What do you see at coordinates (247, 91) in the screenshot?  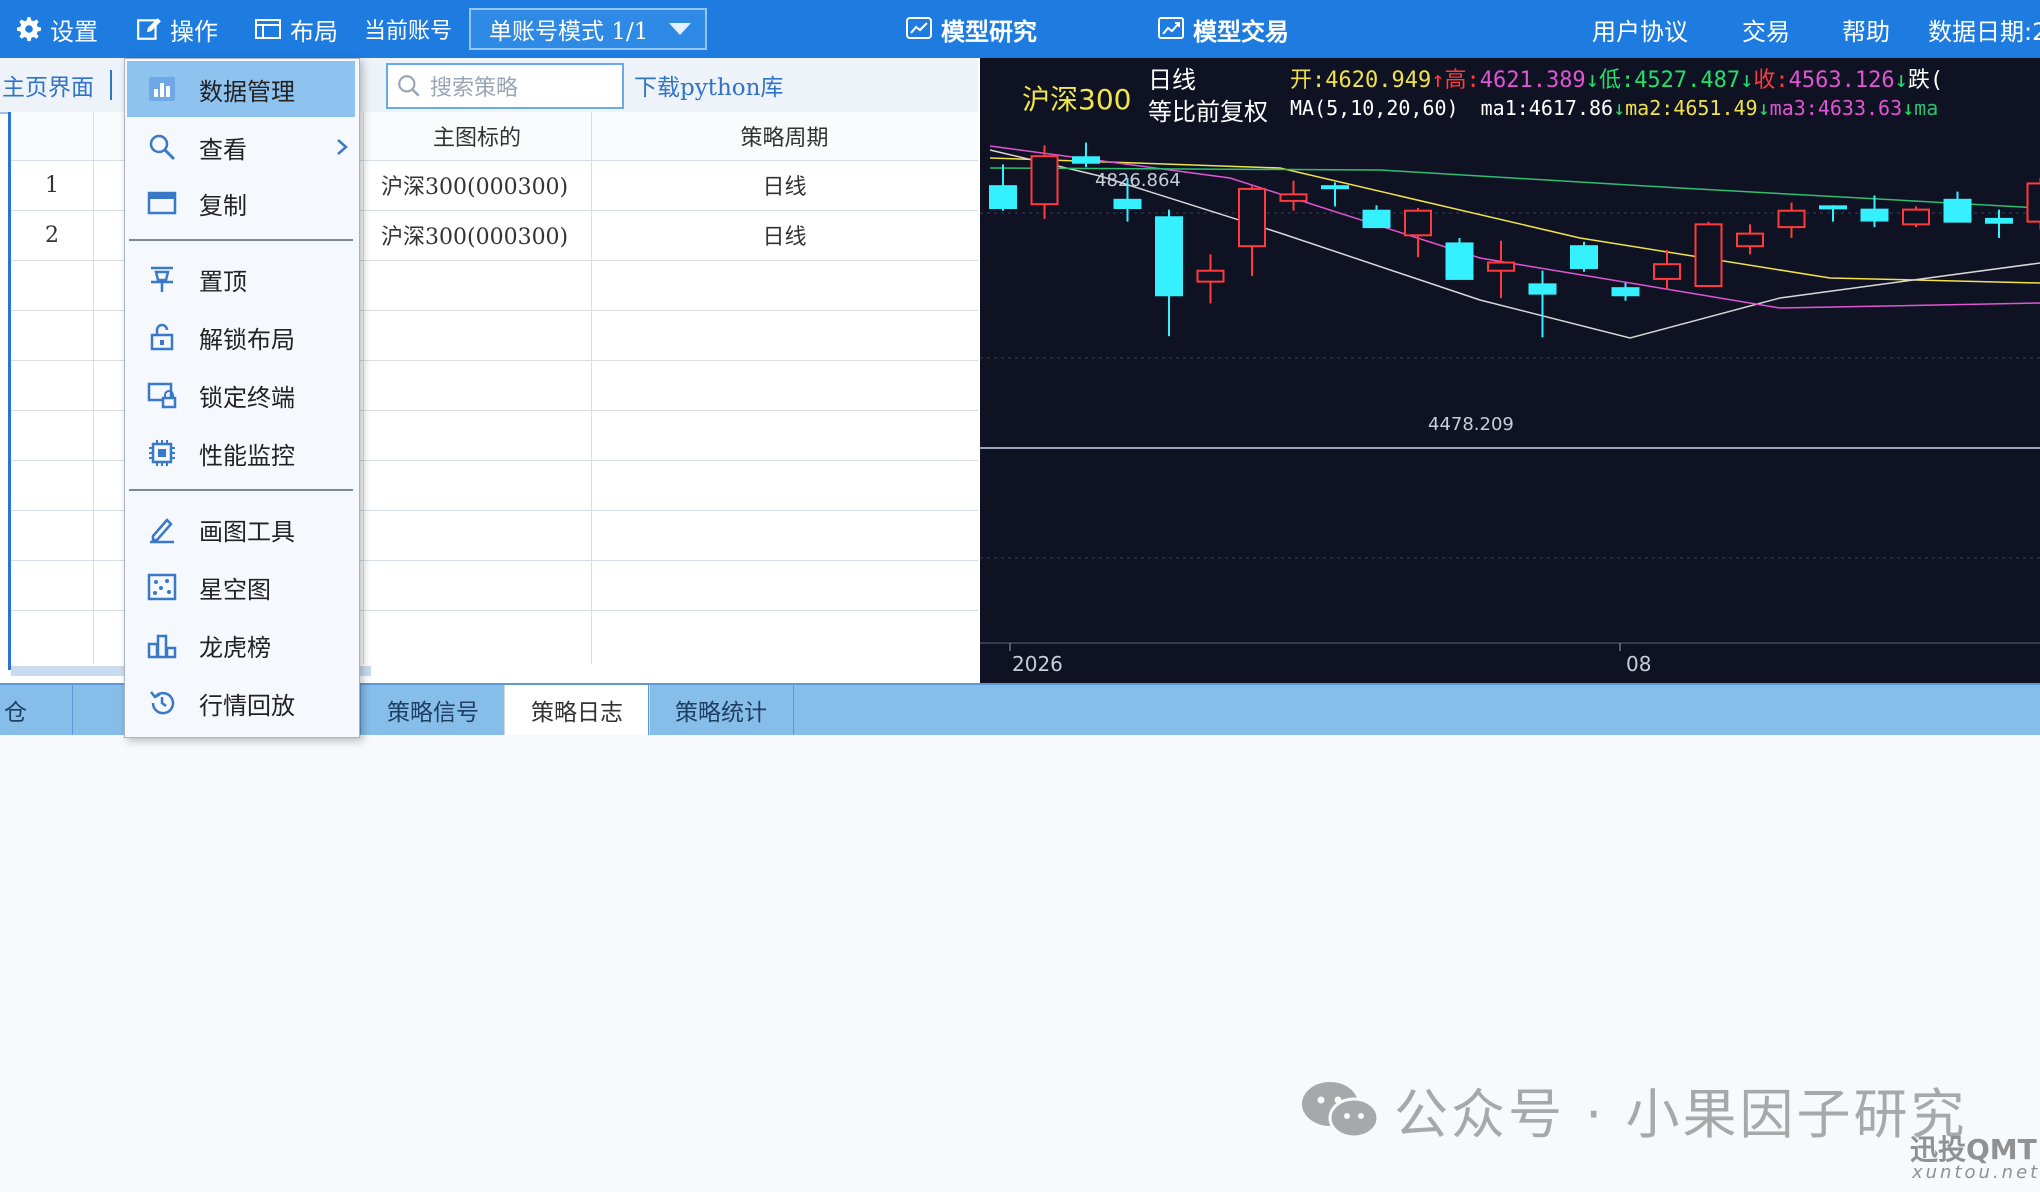 I see `menu-item-label: 数据管理` at bounding box center [247, 91].